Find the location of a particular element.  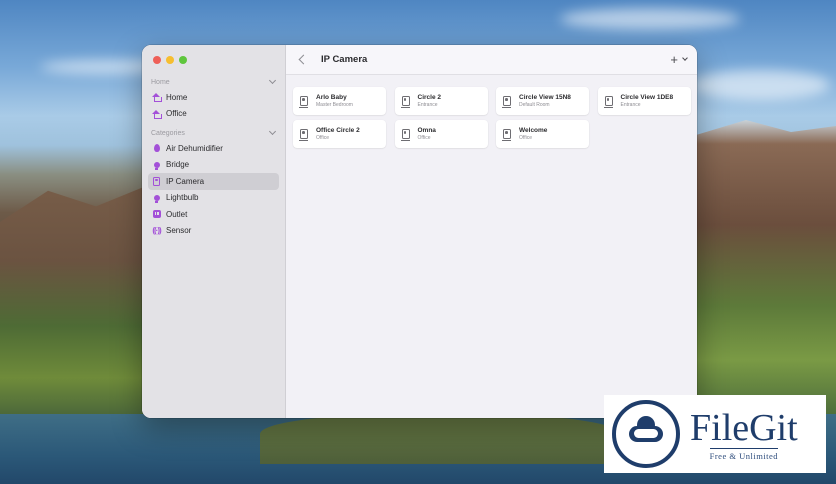

sidebar-item-lightbulb: Lightbulb is located at coordinates (213, 198).